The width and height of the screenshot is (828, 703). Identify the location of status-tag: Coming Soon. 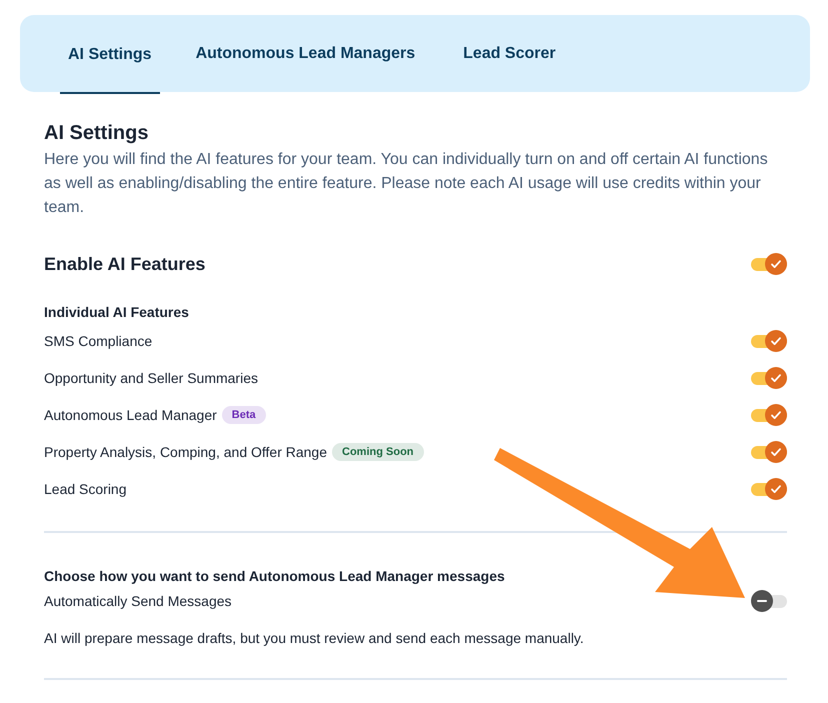
(378, 451).